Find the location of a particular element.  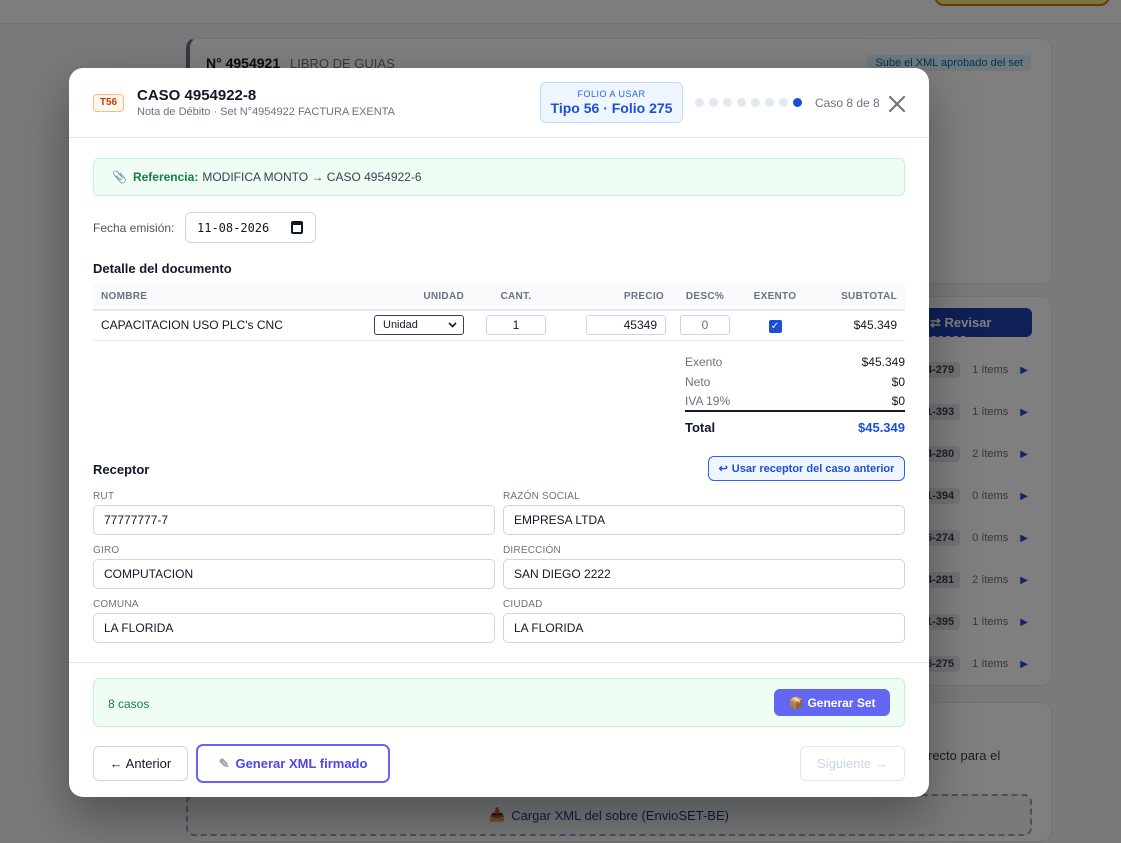

chevron-down-icon is located at coordinates (452, 325).